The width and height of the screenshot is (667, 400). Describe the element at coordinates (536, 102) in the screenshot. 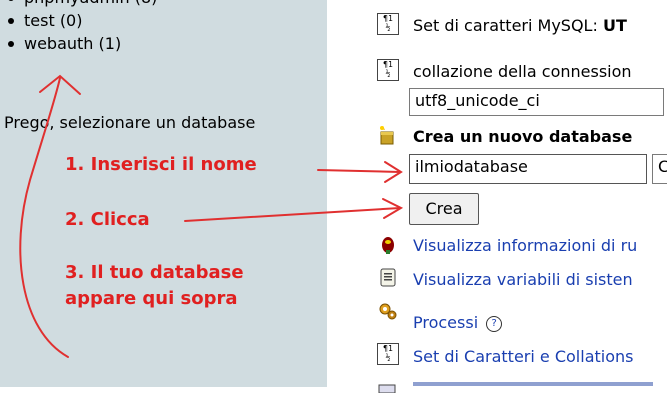

I see `connection-collation-select: utf8_unicode_ci` at that location.